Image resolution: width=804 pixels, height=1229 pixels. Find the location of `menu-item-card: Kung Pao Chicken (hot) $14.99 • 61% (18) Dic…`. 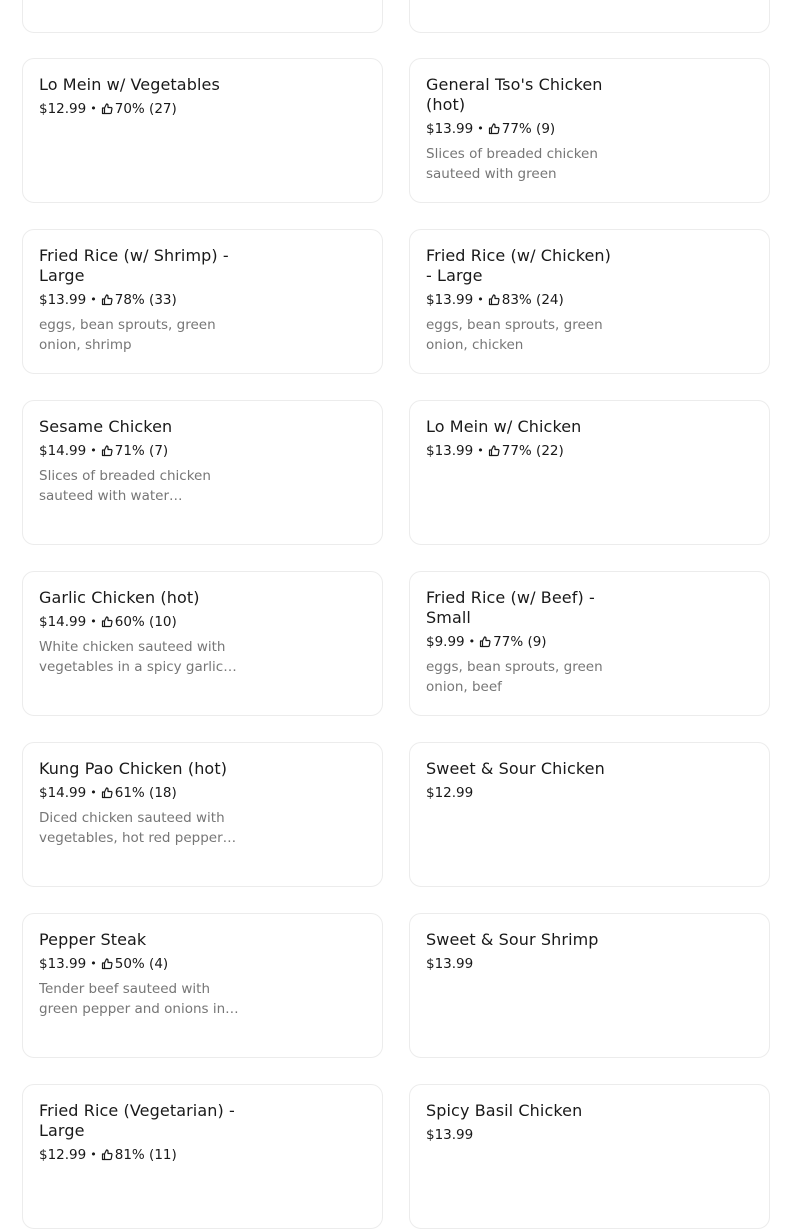

menu-item-card: Kung Pao Chicken (hot) $14.99 • 61% (18) Dic… is located at coordinates (202, 814).